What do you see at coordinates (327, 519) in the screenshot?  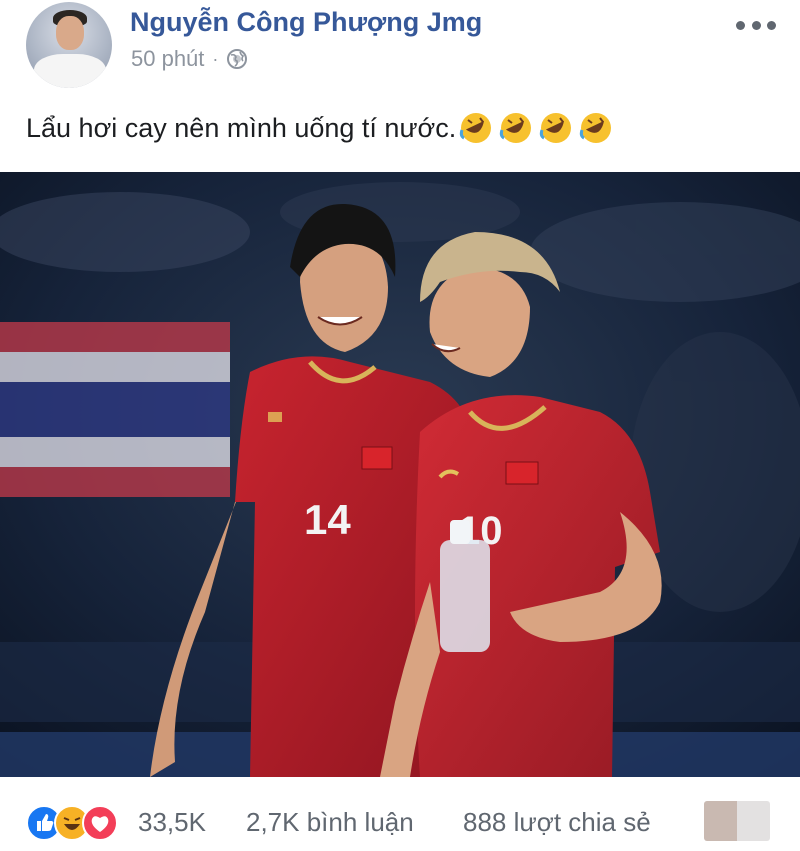 I see `svg-text: 14` at bounding box center [327, 519].